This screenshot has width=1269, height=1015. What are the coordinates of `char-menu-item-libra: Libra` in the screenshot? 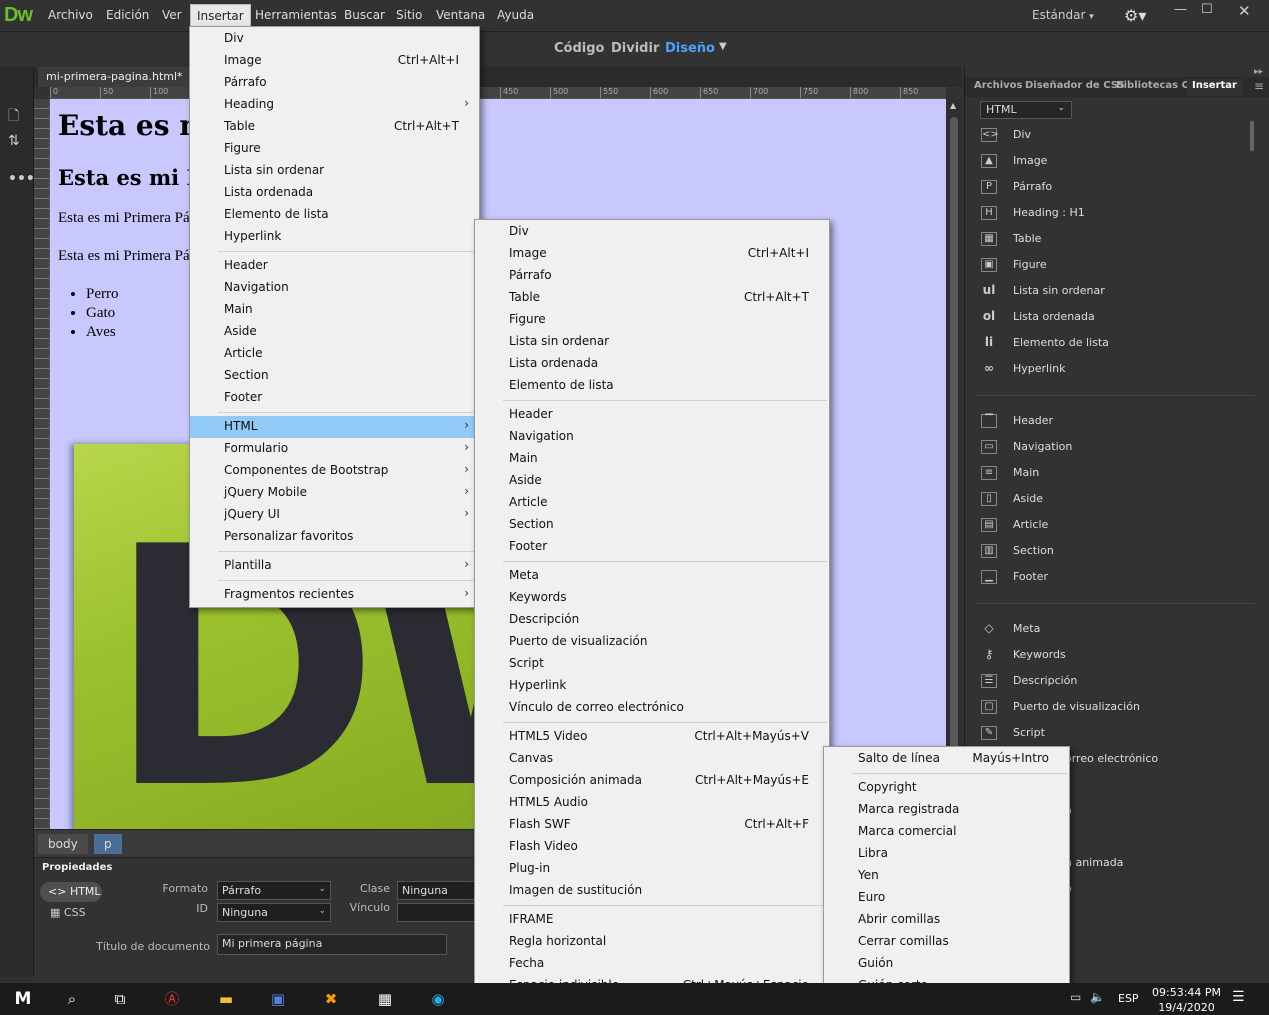 It's located at (946, 854).